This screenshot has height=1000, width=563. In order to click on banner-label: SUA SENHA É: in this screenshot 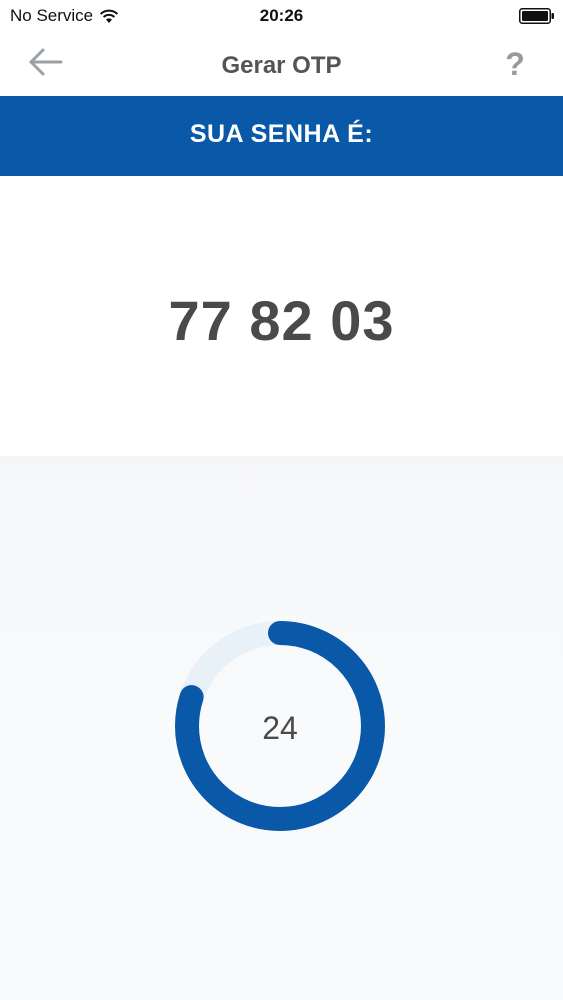, I will do `click(281, 134)`.